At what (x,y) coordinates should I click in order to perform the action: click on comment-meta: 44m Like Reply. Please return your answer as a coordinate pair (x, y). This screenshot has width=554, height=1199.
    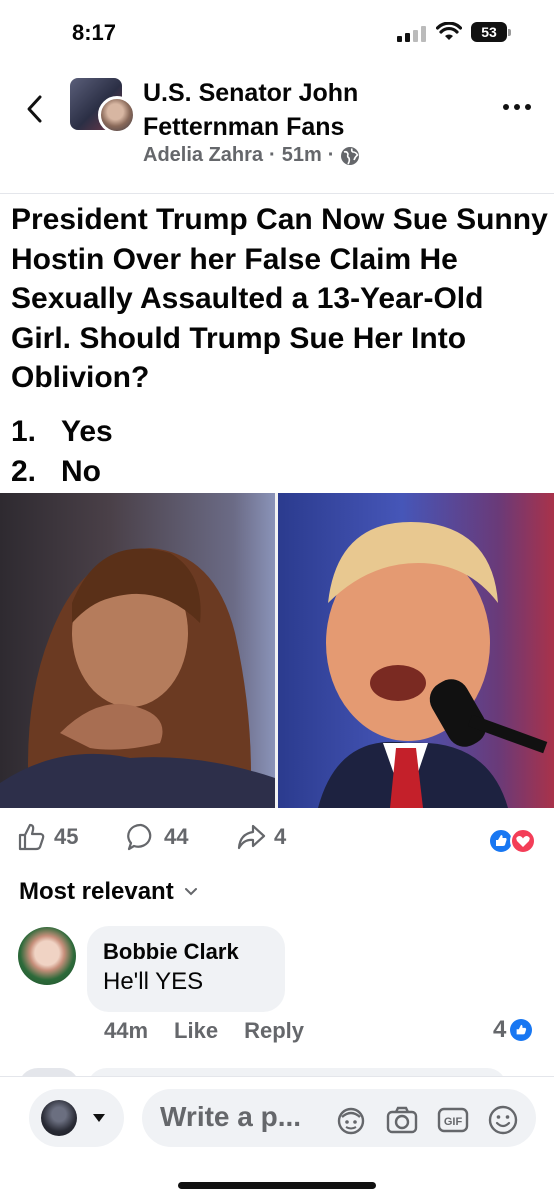
    Looking at the image, I should click on (204, 1031).